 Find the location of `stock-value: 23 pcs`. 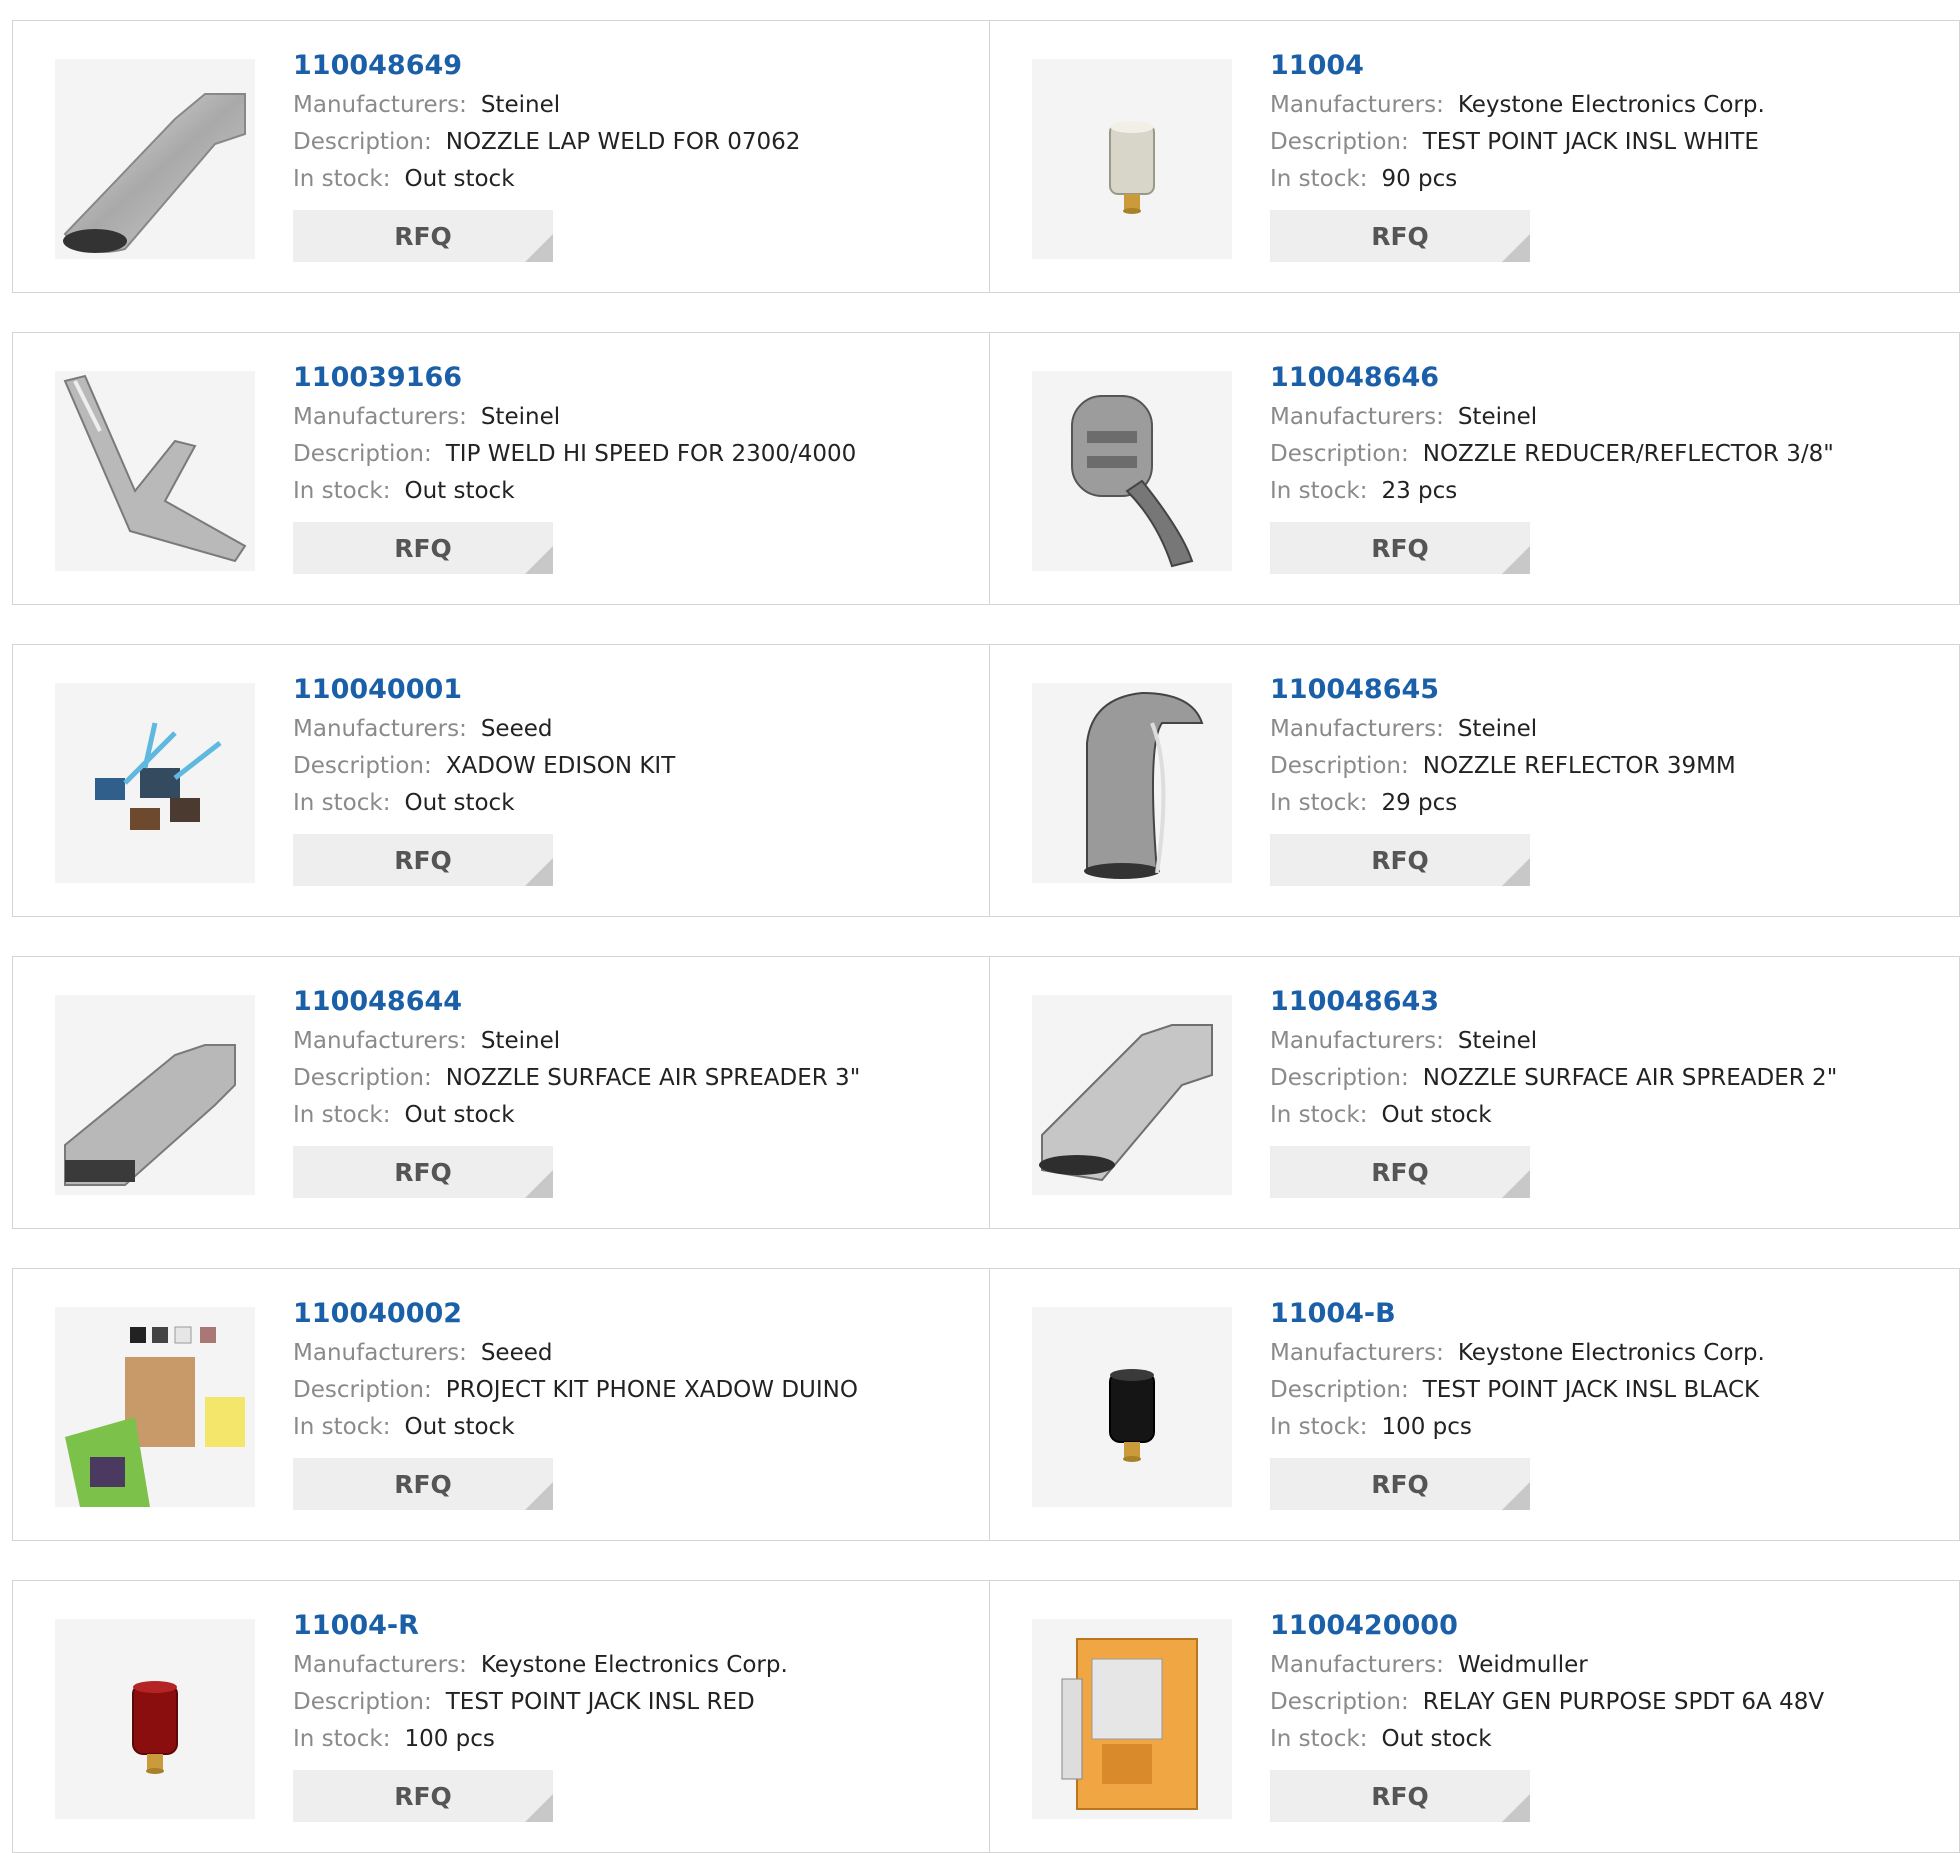

stock-value: 23 pcs is located at coordinates (1419, 491).